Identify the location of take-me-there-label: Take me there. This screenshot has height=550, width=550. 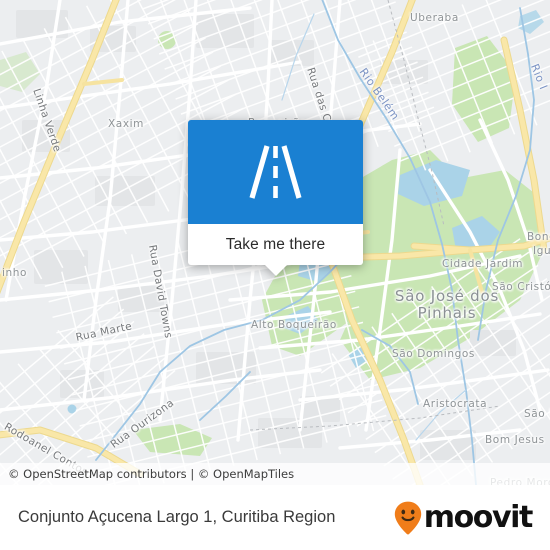
(275, 244).